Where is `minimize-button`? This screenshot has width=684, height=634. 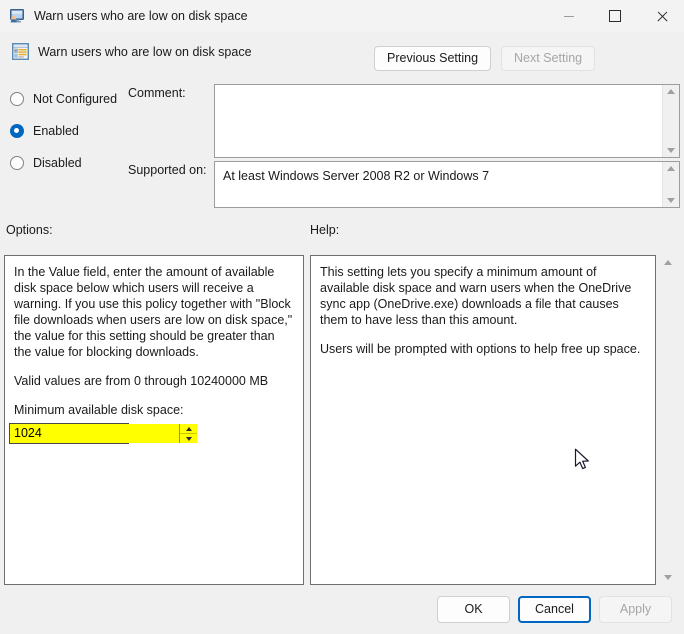 minimize-button is located at coordinates (569, 16).